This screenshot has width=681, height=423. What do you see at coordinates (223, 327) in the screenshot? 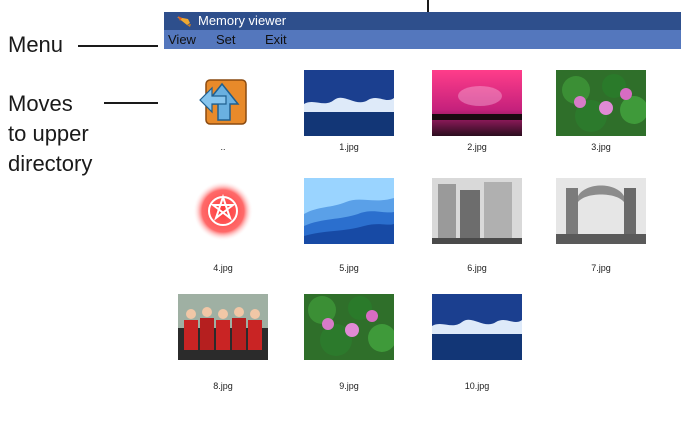
I see `team-group-photo` at bounding box center [223, 327].